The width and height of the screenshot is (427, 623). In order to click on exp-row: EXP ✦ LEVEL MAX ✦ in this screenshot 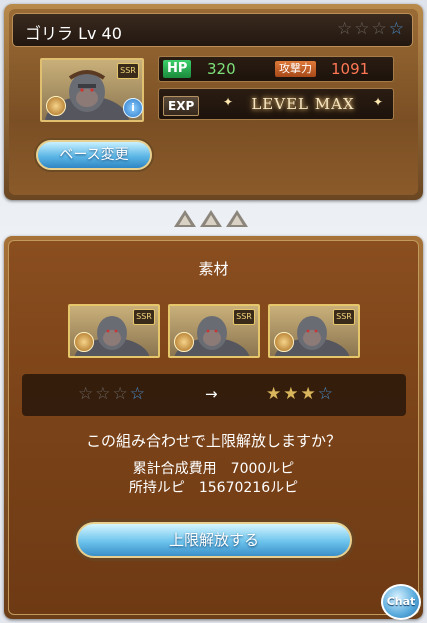, I will do `click(276, 104)`.